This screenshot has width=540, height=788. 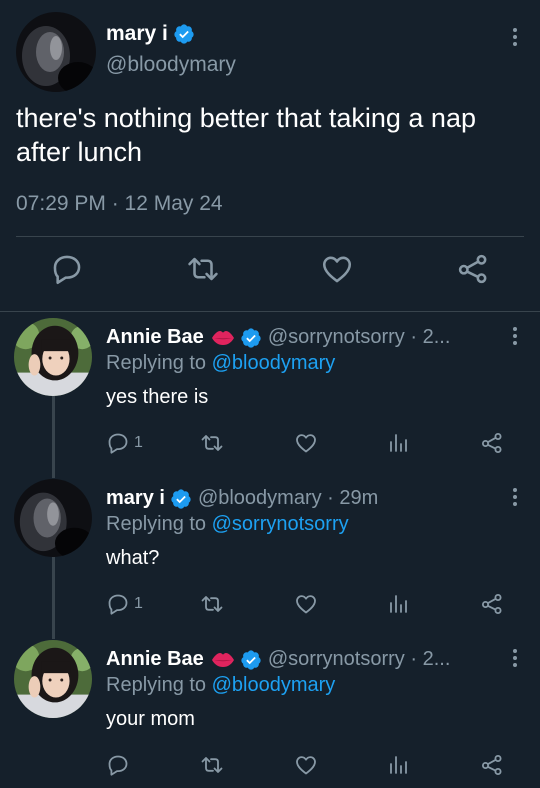 What do you see at coordinates (171, 49) in the screenshot?
I see `author-header: mary i @bloodymary` at bounding box center [171, 49].